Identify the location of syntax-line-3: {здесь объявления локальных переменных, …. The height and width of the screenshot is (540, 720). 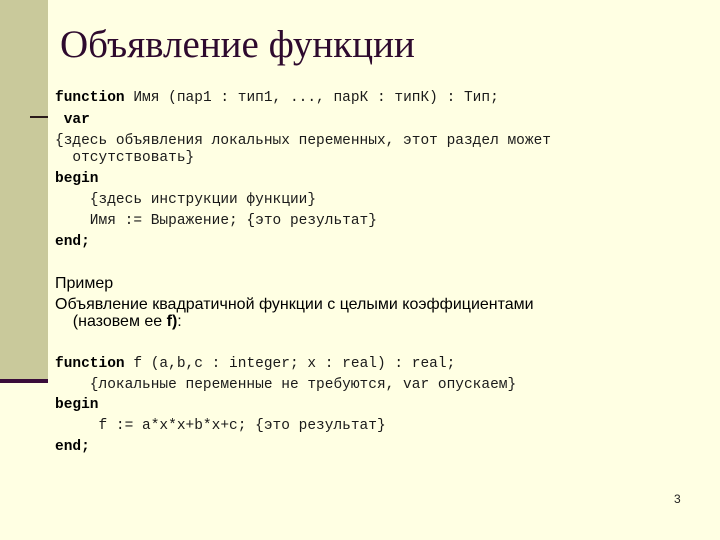
(303, 141).